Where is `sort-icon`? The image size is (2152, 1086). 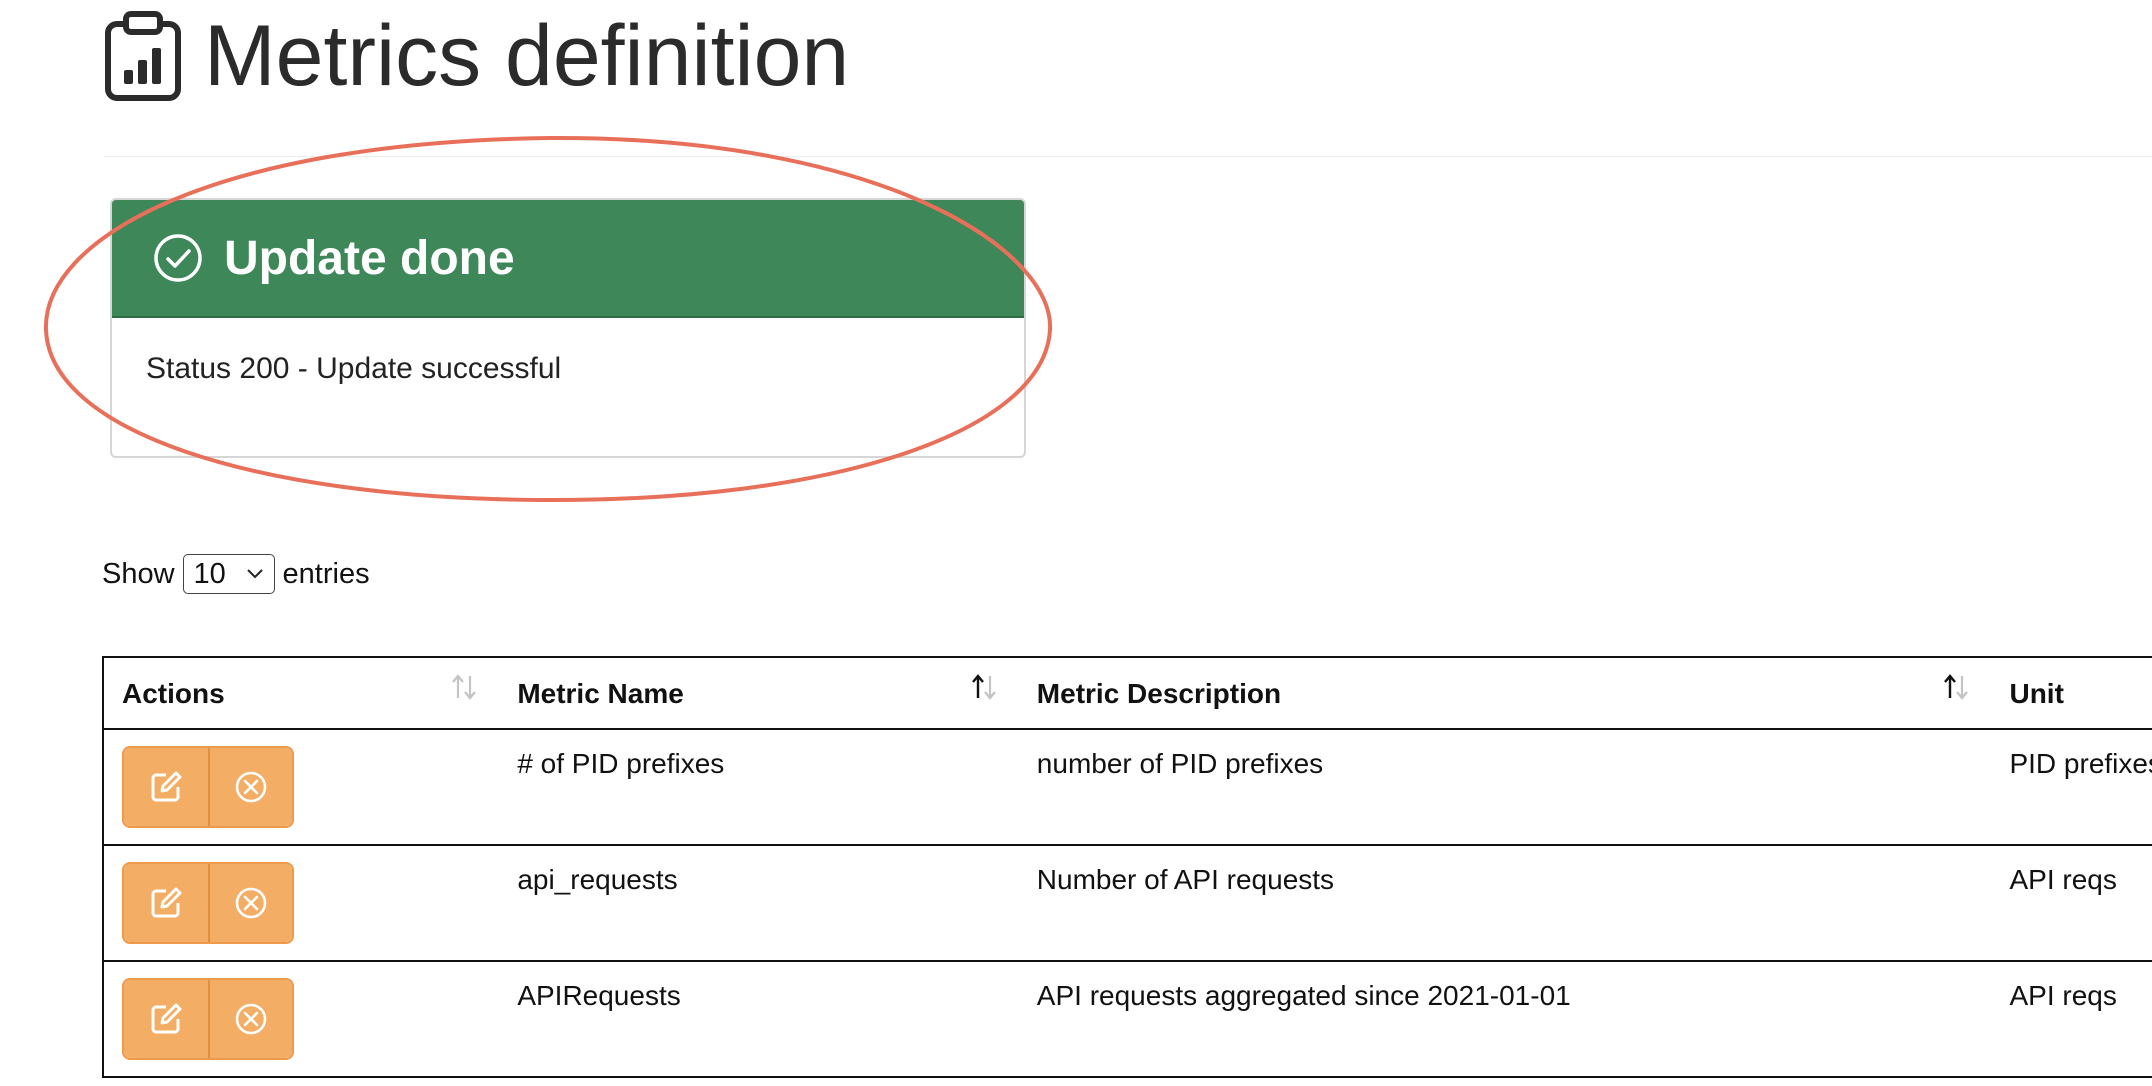 sort-icon is located at coordinates (464, 687).